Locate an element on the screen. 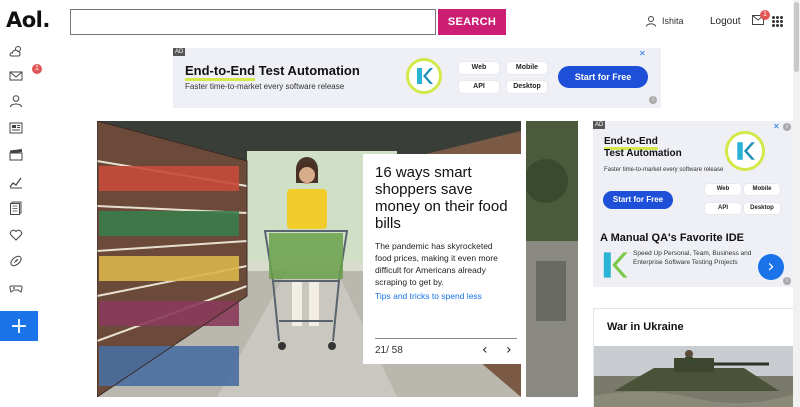 Image resolution: width=800 pixels, height=407 pixels. slide-counter: 21/ 58 is located at coordinates (389, 350).